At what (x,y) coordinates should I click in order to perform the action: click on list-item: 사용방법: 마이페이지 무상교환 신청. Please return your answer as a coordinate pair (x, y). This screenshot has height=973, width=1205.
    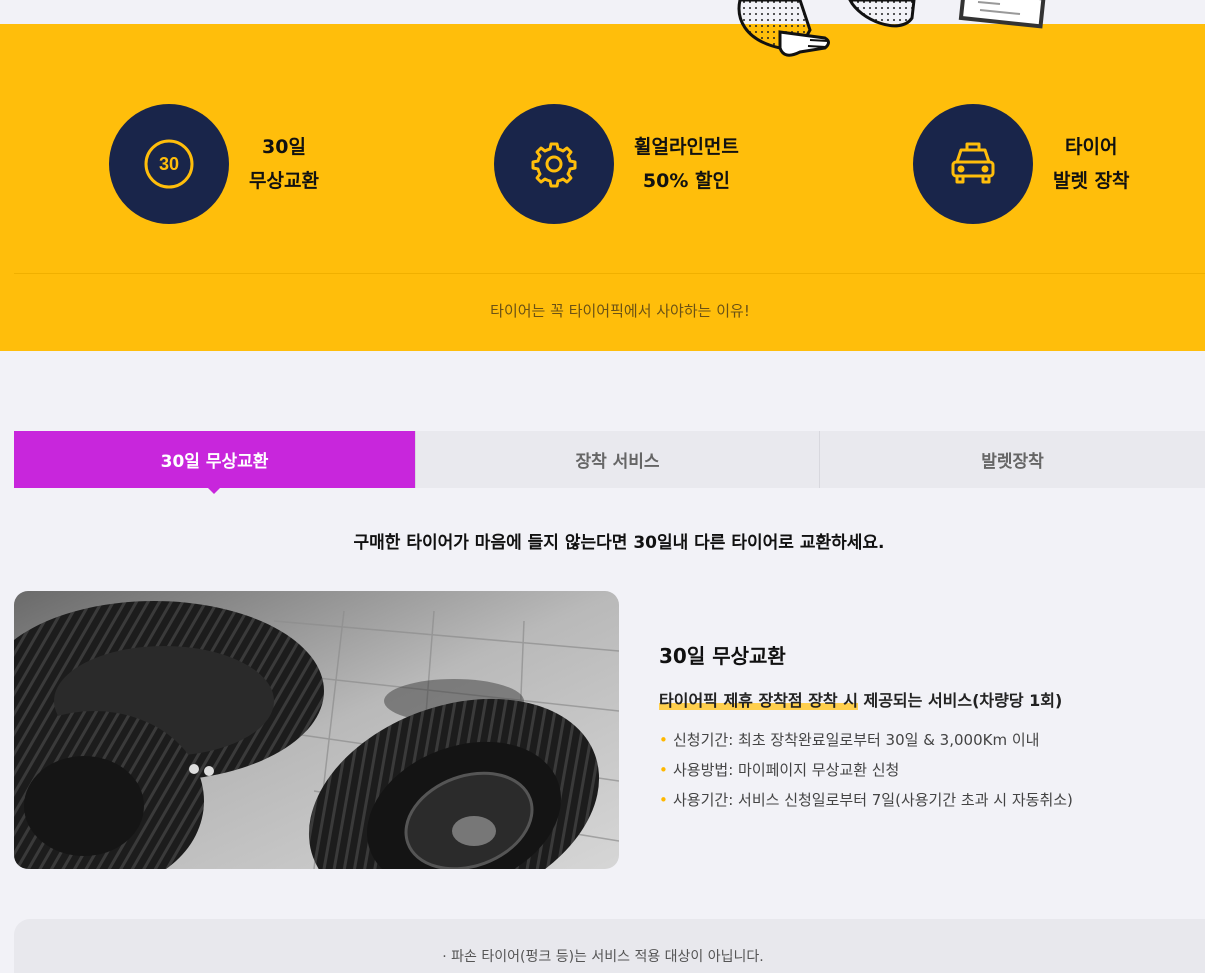
    Looking at the image, I should click on (919, 770).